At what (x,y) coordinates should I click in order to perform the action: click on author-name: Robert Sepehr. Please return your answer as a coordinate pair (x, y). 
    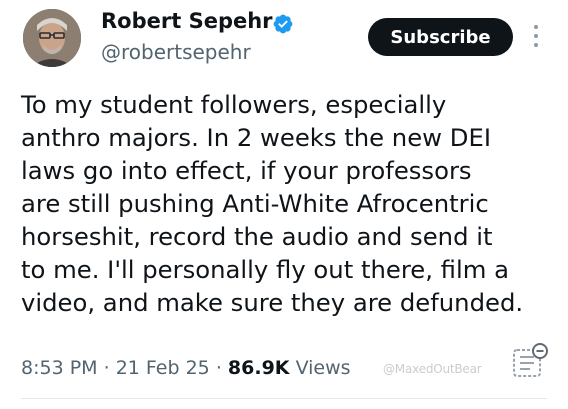
    Looking at the image, I should click on (187, 21).